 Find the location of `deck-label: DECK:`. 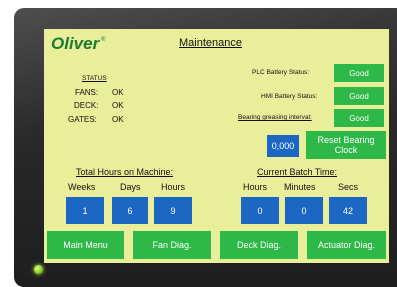

deck-label: DECK: is located at coordinates (86, 105).